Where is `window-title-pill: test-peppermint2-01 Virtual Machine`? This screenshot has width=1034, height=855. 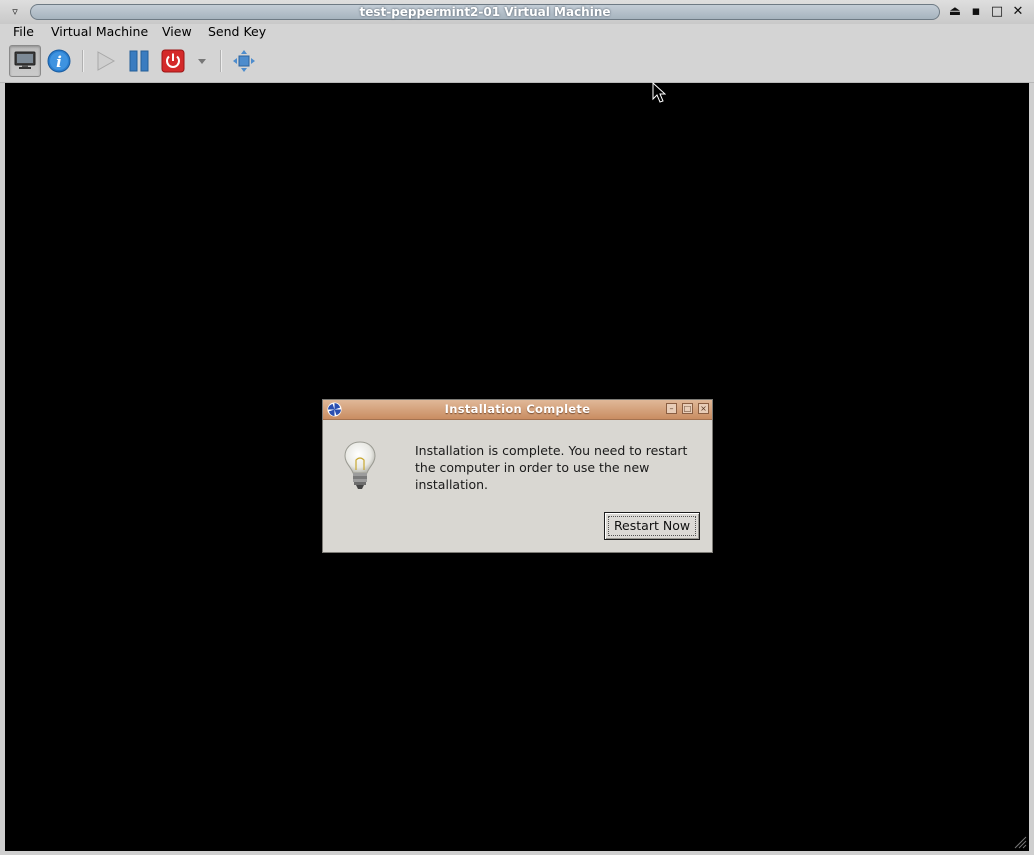
window-title-pill: test-peppermint2-01 Virtual Machine is located at coordinates (485, 12).